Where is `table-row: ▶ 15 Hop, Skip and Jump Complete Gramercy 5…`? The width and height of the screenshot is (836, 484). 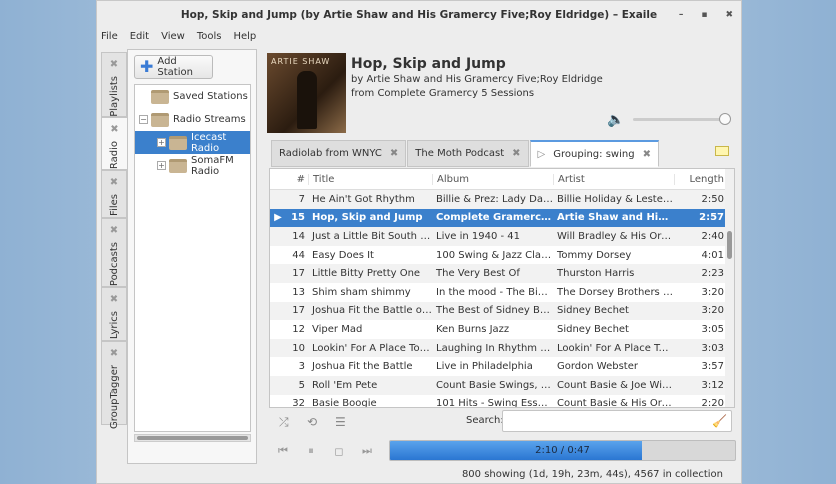 table-row: ▶ 15 Hop, Skip and Jump Complete Gramercy 5… is located at coordinates (502, 218).